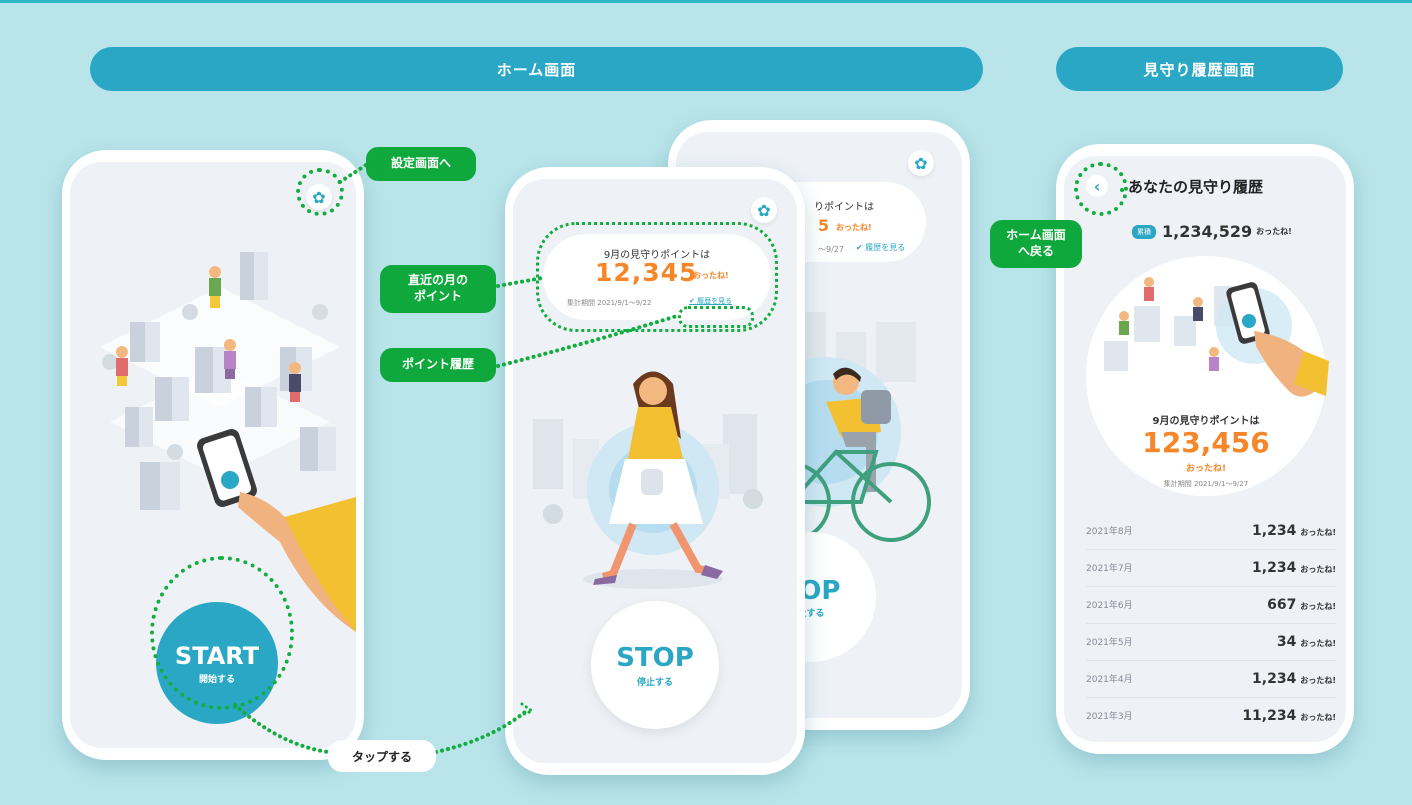 The image size is (1412, 805). Describe the element at coordinates (1211, 568) in the screenshot. I see `history-row: 2021年7月 1,234 おったね!` at that location.